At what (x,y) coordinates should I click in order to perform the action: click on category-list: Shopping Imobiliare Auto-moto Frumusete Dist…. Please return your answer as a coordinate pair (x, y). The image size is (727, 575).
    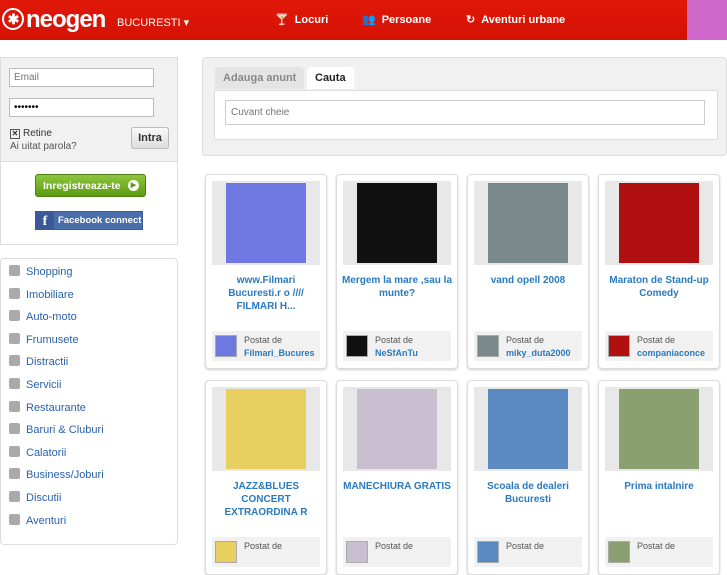
    Looking at the image, I should click on (89, 401).